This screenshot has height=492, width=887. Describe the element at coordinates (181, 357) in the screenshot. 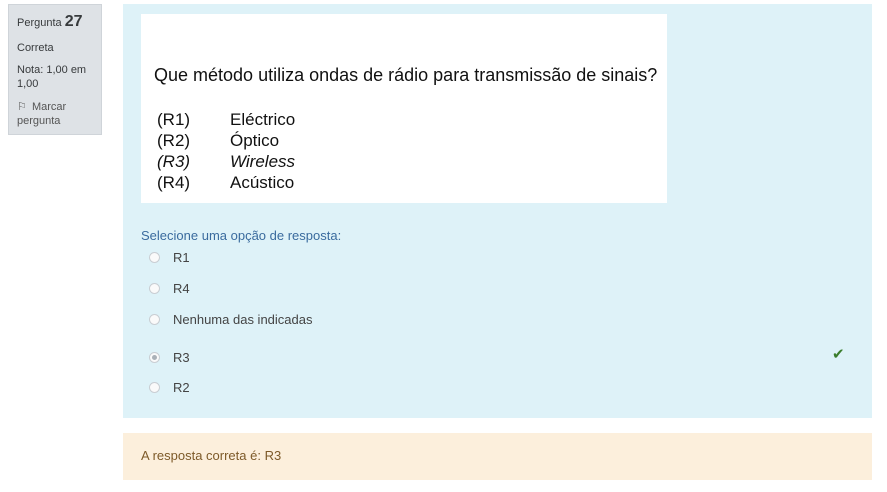

I see `answer-choice-label: R3` at that location.